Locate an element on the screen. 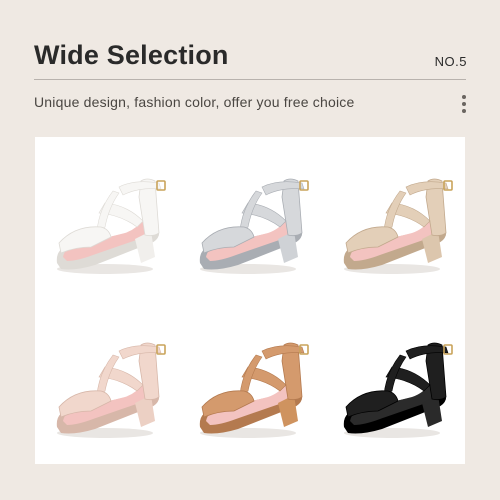 This screenshot has width=500, height=500. sandal-black is located at coordinates (393, 382).